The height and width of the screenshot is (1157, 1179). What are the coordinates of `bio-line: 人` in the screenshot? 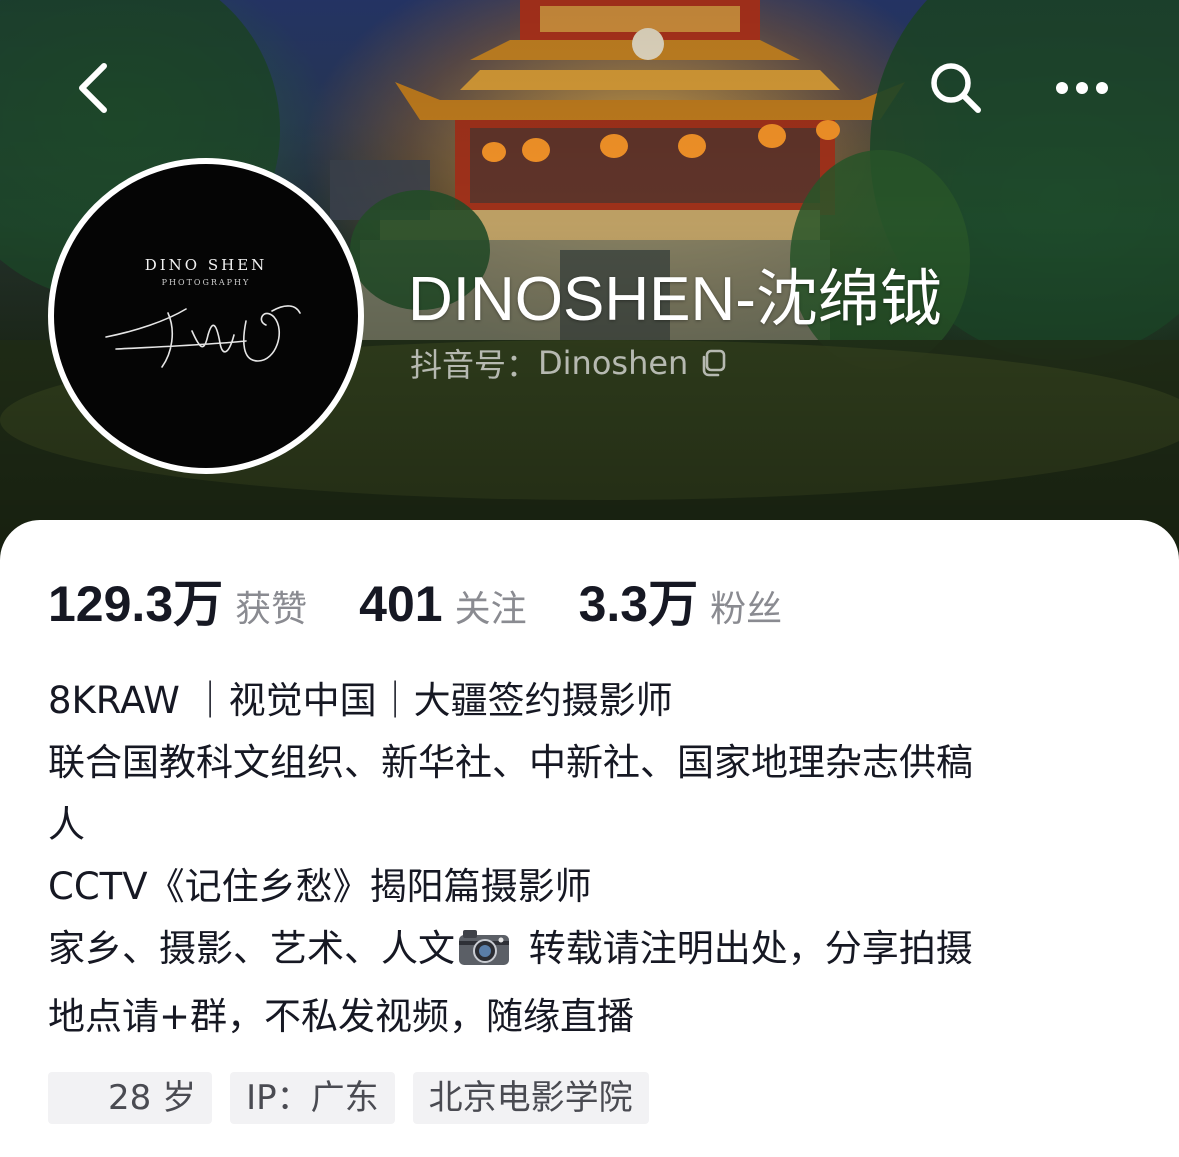 It's located at (66, 824).